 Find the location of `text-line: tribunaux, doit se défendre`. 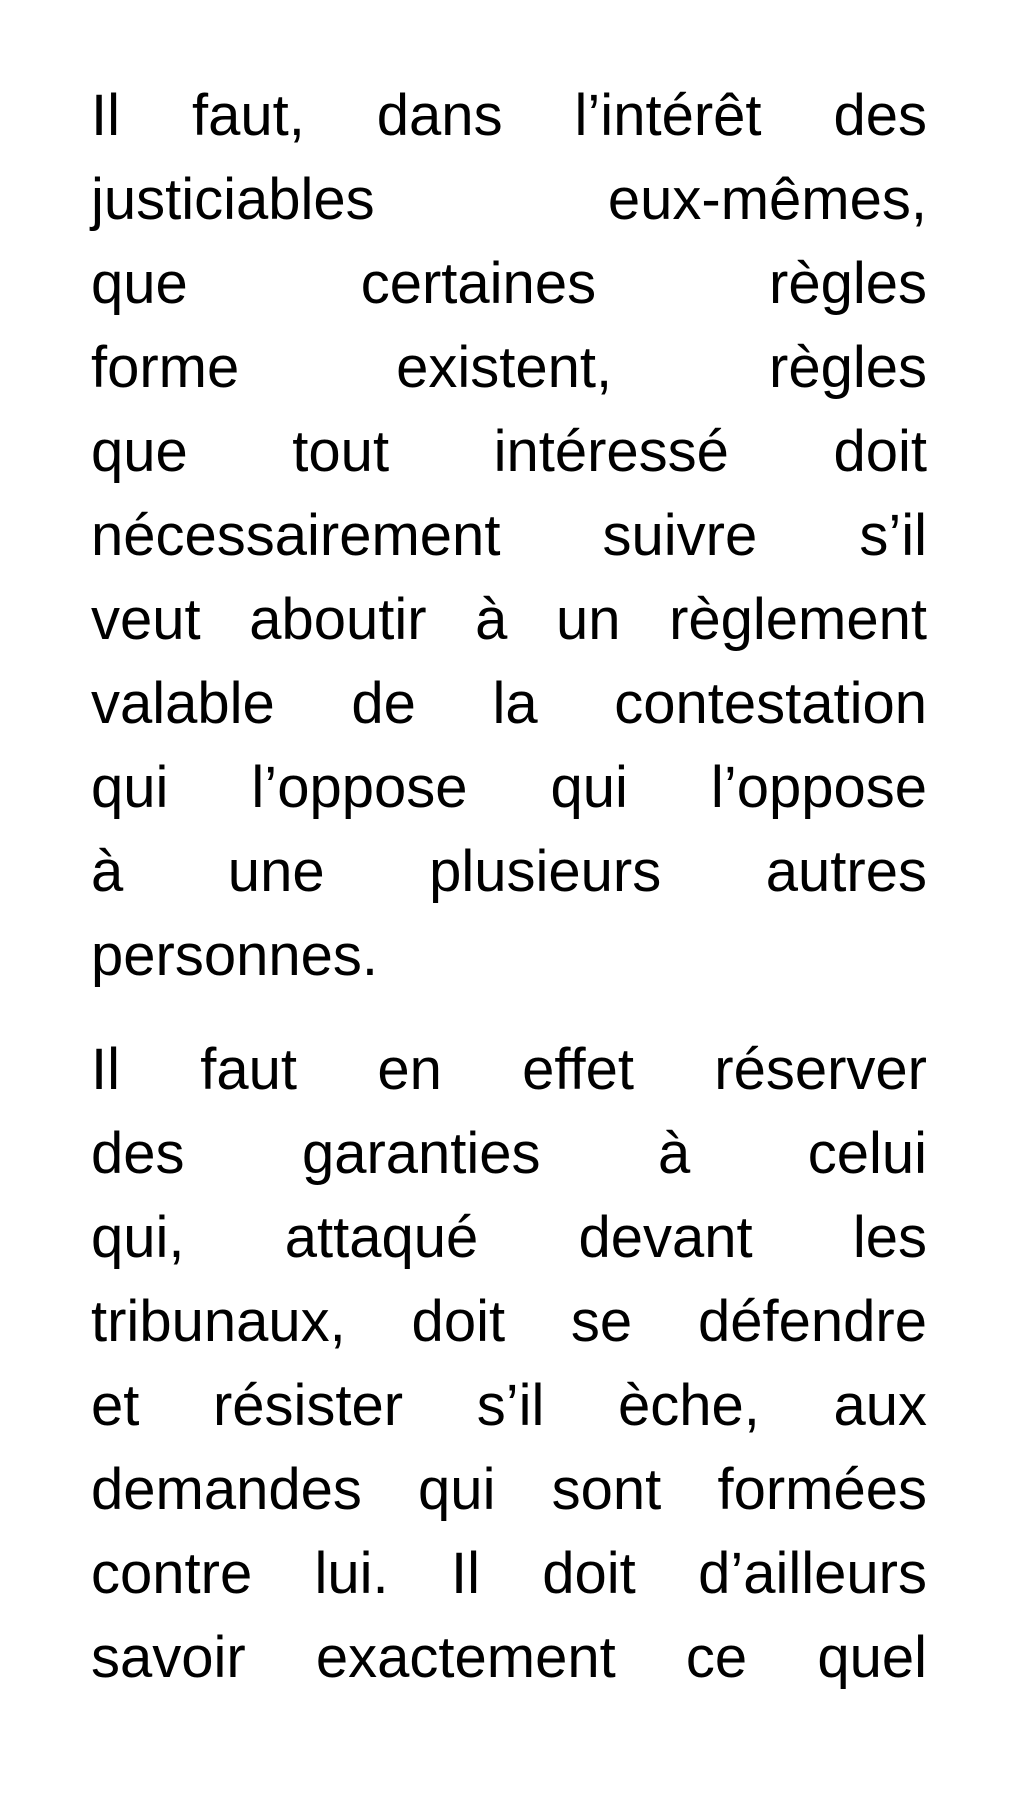

text-line: tribunaux, doit se défendre is located at coordinates (509, 1321).